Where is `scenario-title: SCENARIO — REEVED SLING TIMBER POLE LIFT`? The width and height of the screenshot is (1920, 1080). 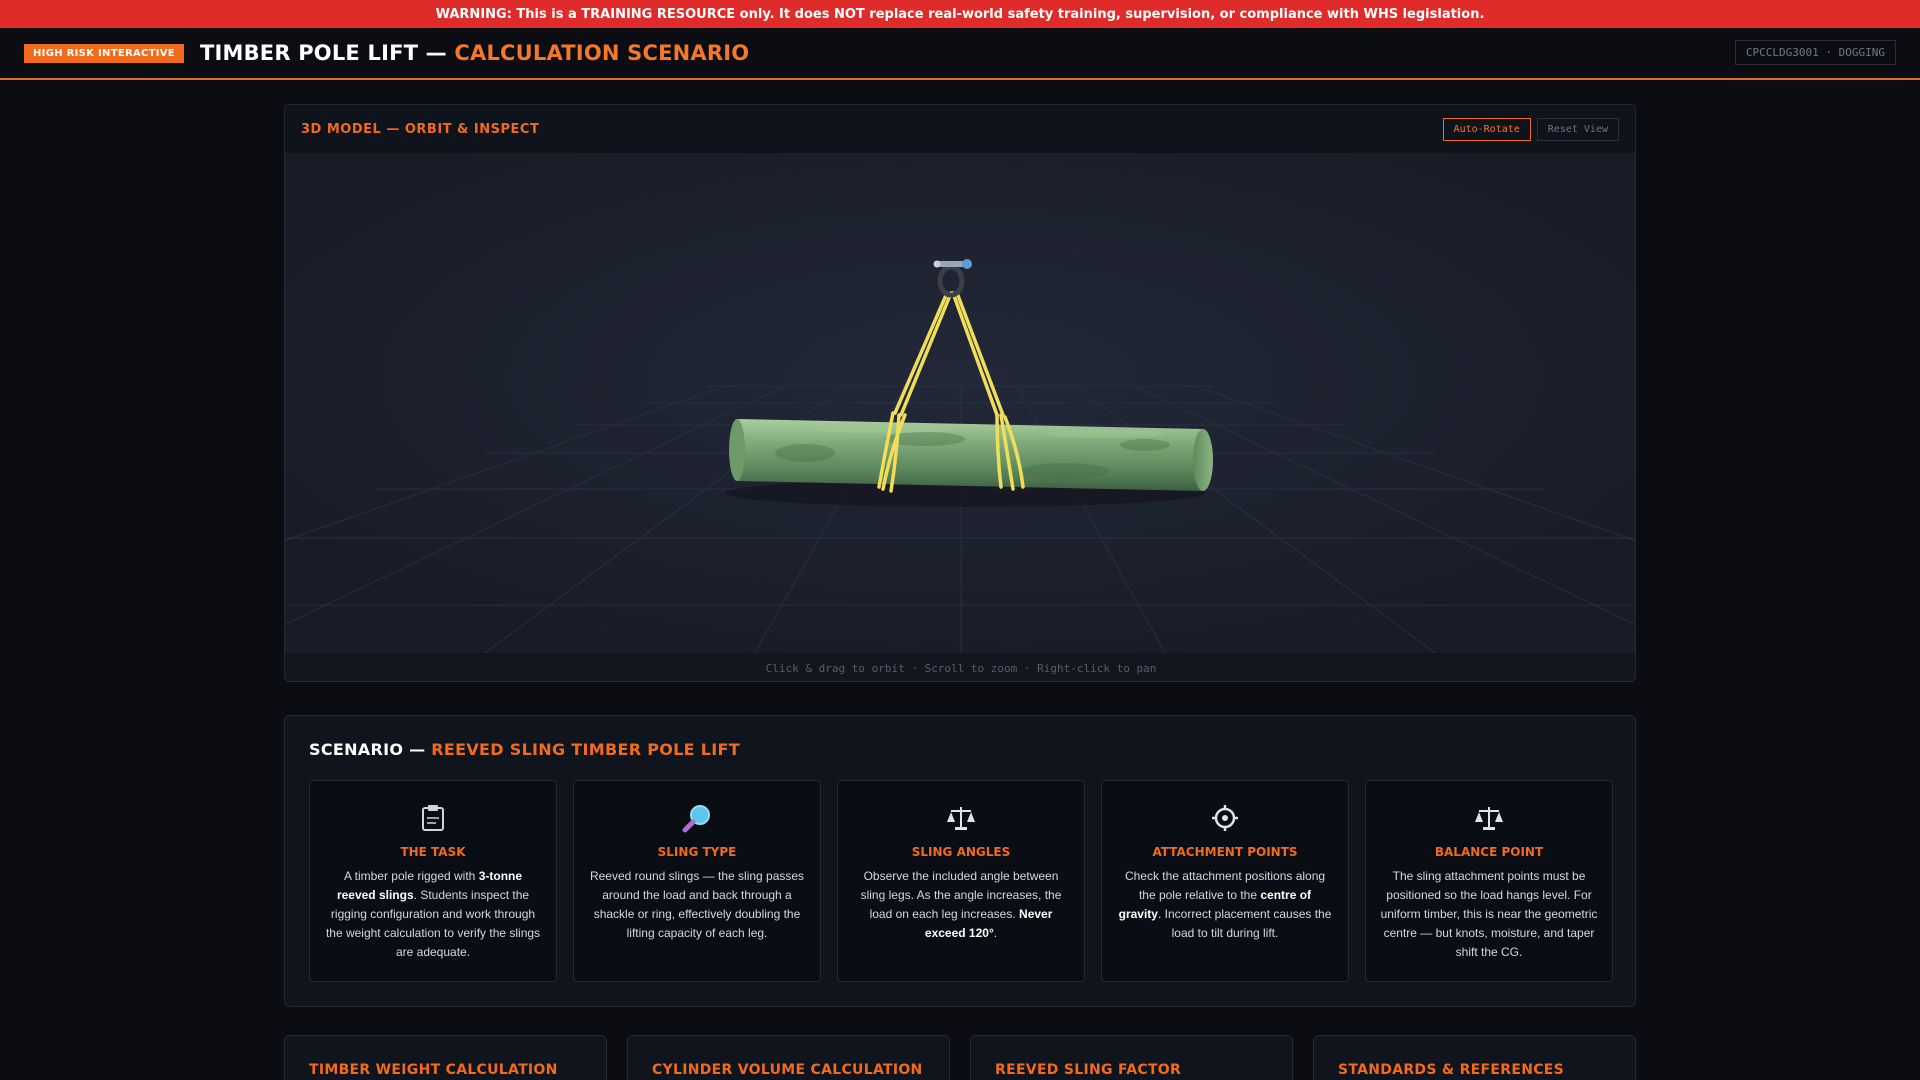
scenario-title: SCENARIO — REEVED SLING TIMBER POLE LIFT is located at coordinates (960, 749).